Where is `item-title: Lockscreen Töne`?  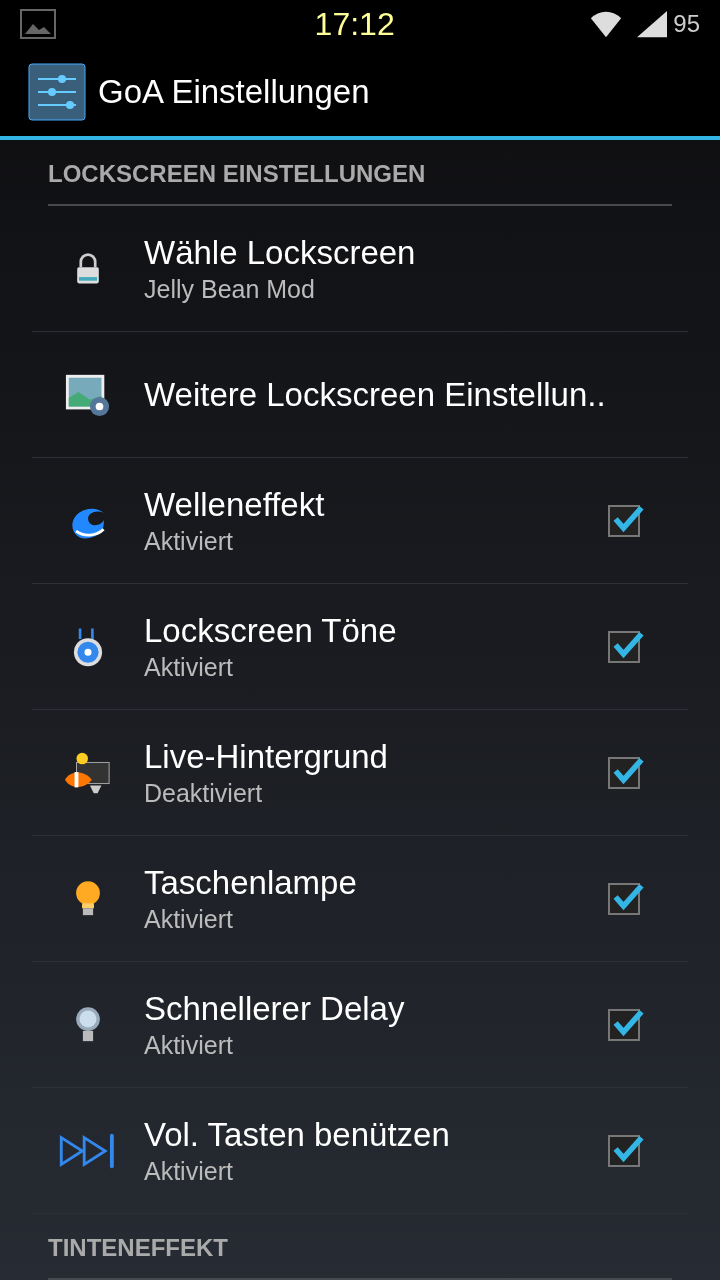 item-title: Lockscreen Töne is located at coordinates (376, 631).